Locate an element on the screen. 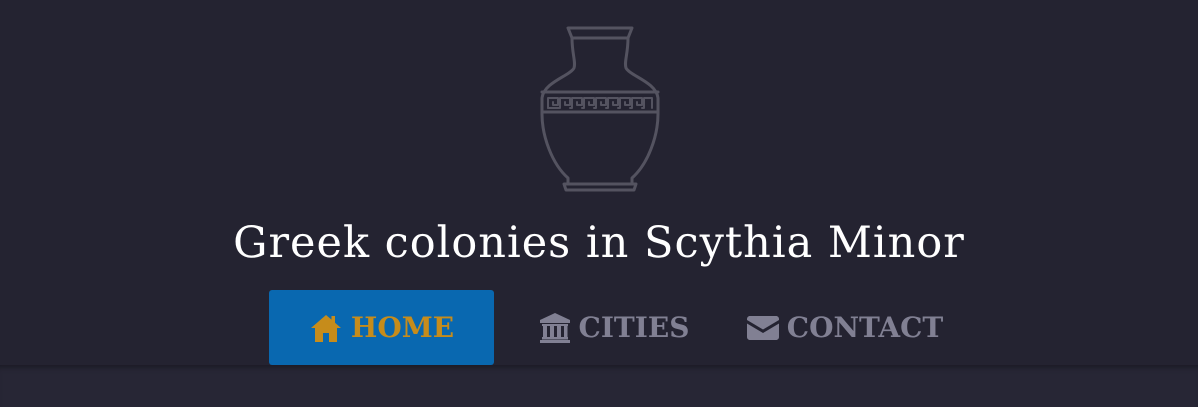 This screenshot has height=407, width=1198. amphora-icon is located at coordinates (600, 109).